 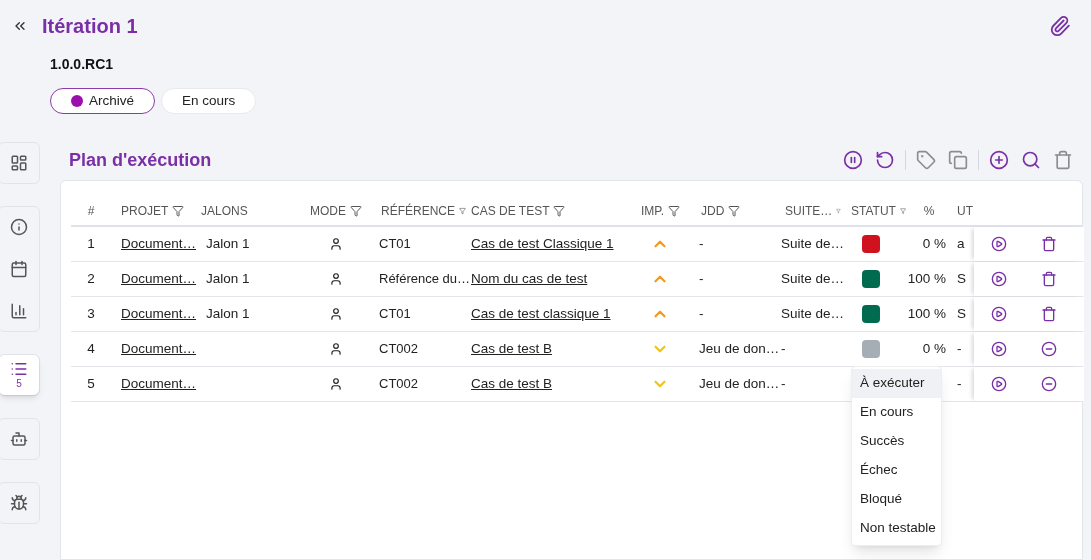 I want to click on tag-icon, so click(x=926, y=160).